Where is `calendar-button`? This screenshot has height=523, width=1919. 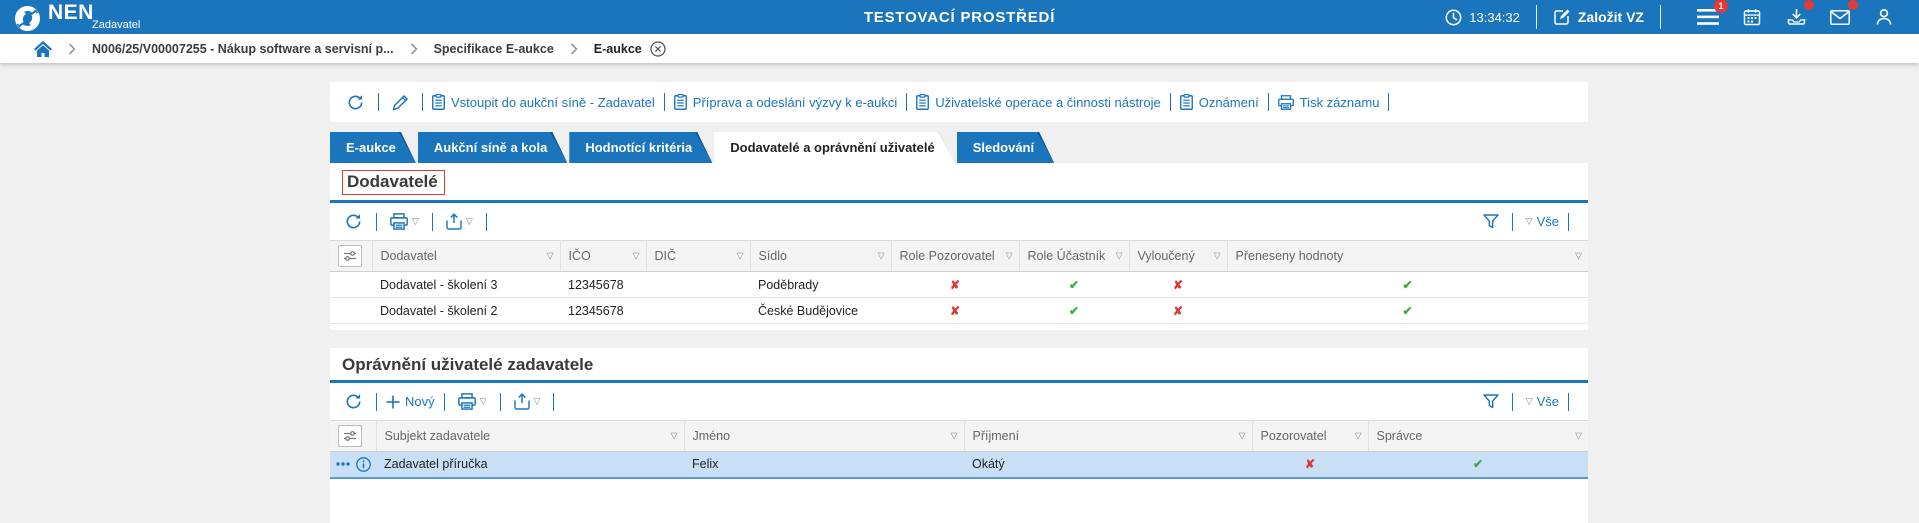 calendar-button is located at coordinates (1752, 17).